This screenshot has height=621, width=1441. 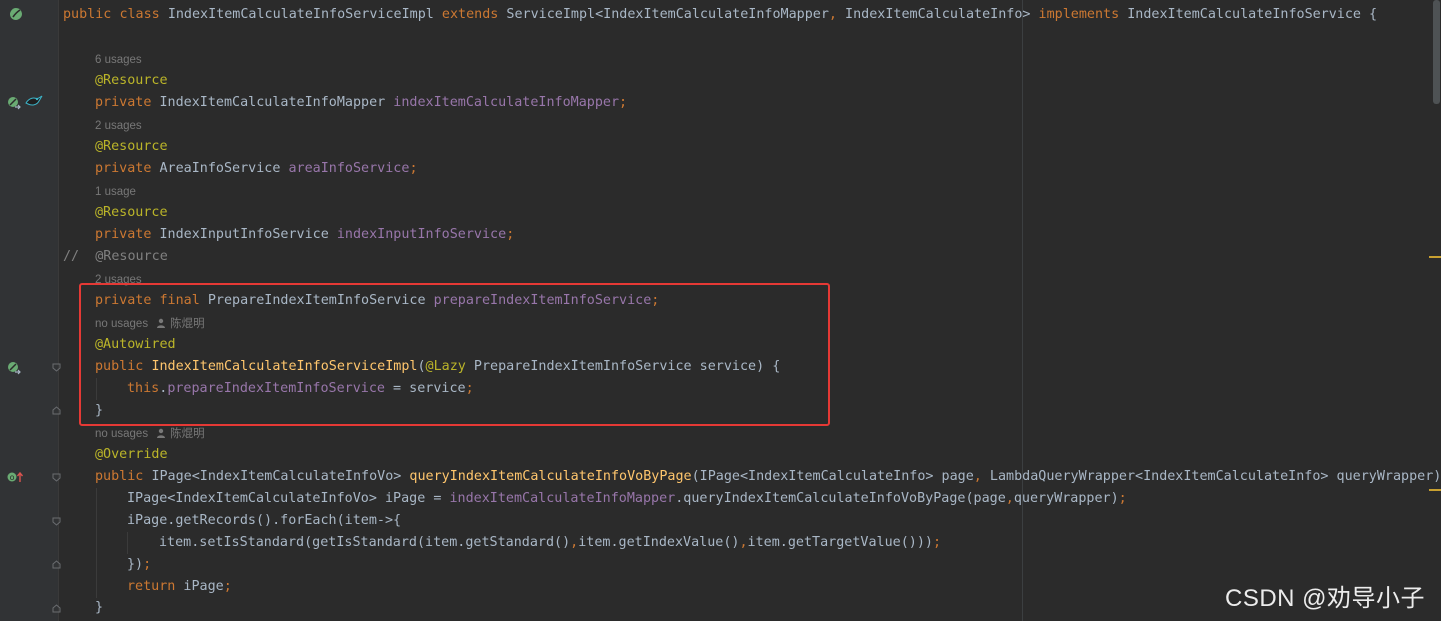 I want to click on method-name: queryIndexItemCalculateInfoVoByPage, so click(x=550, y=476).